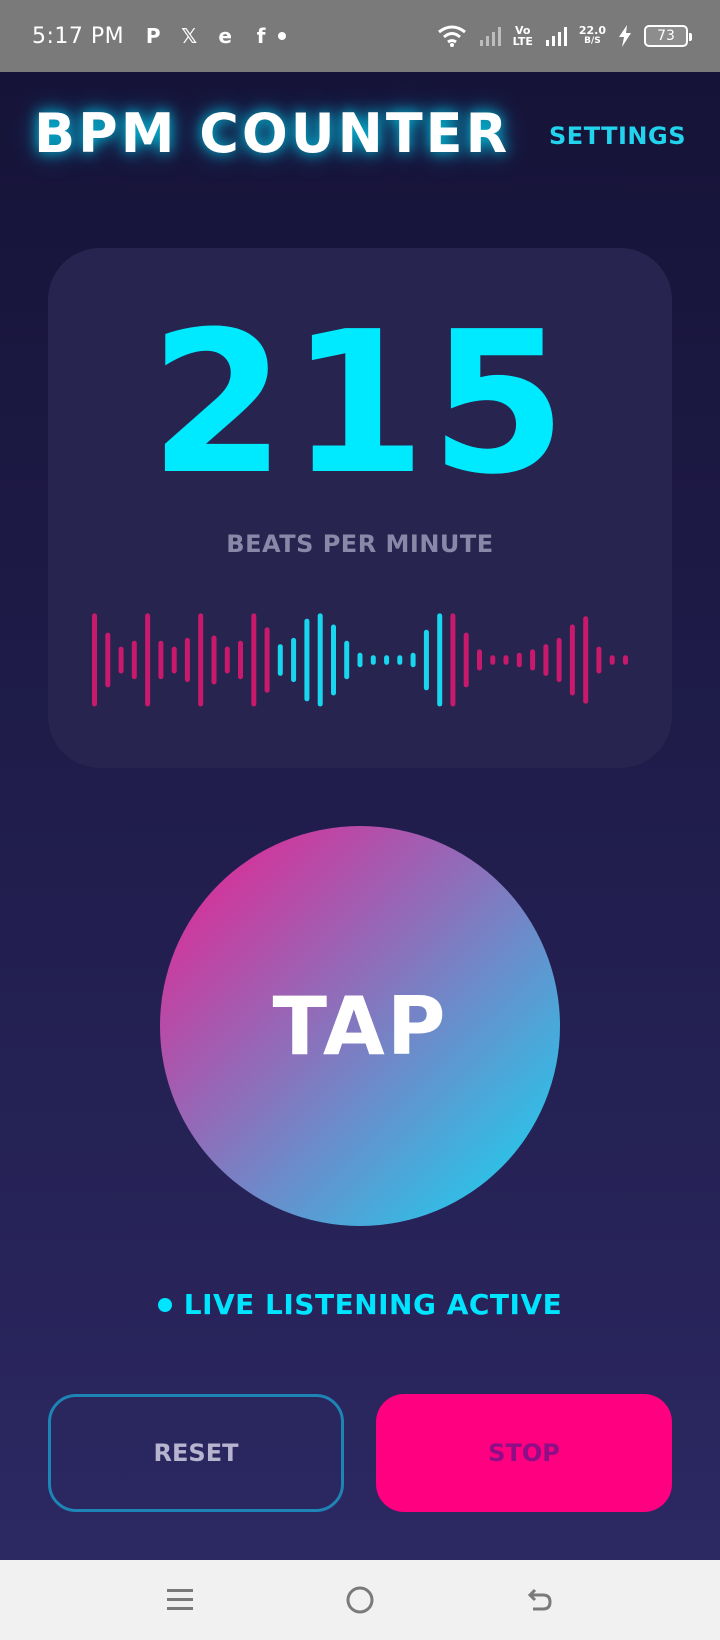  I want to click on live-dot-icon, so click(164, 1304).